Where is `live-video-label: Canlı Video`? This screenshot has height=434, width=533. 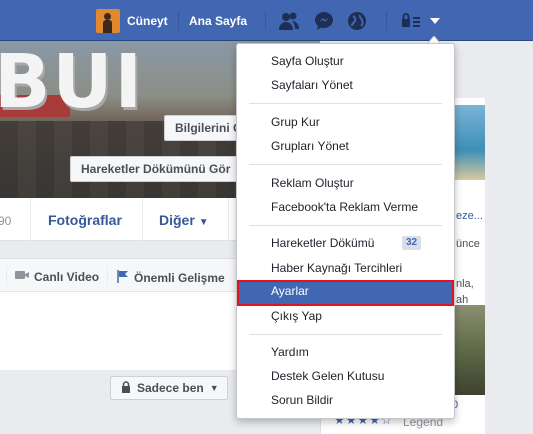 live-video-label: Canlı Video is located at coordinates (67, 276).